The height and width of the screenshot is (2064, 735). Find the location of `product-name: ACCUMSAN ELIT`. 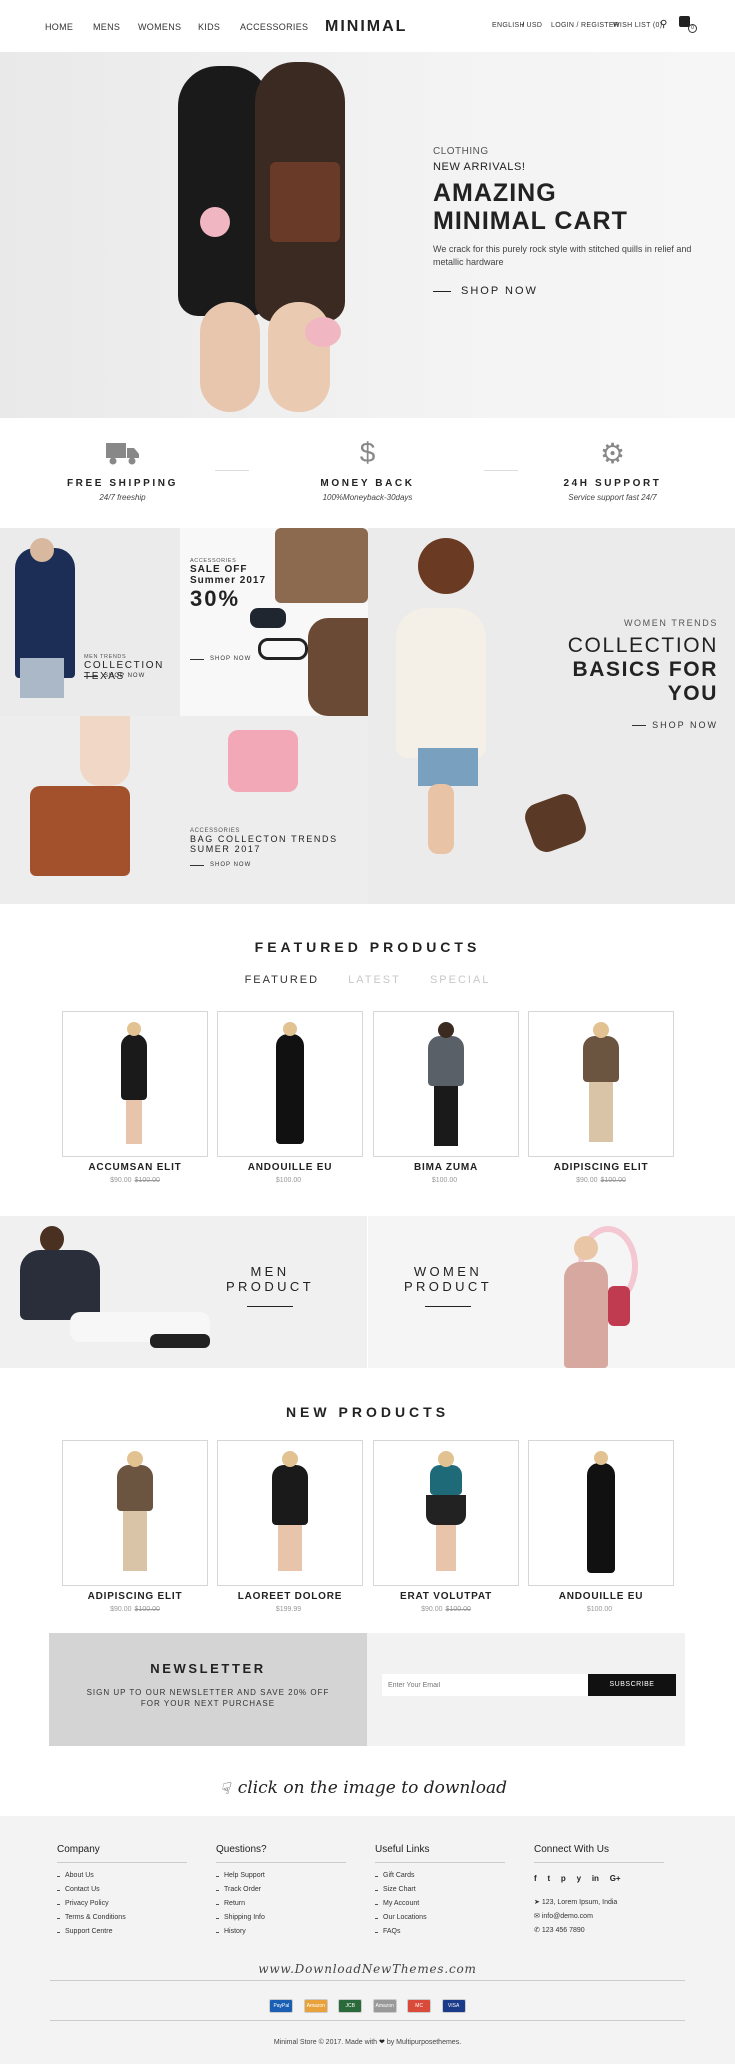

product-name: ACCUMSAN ELIT is located at coordinates (135, 1167).